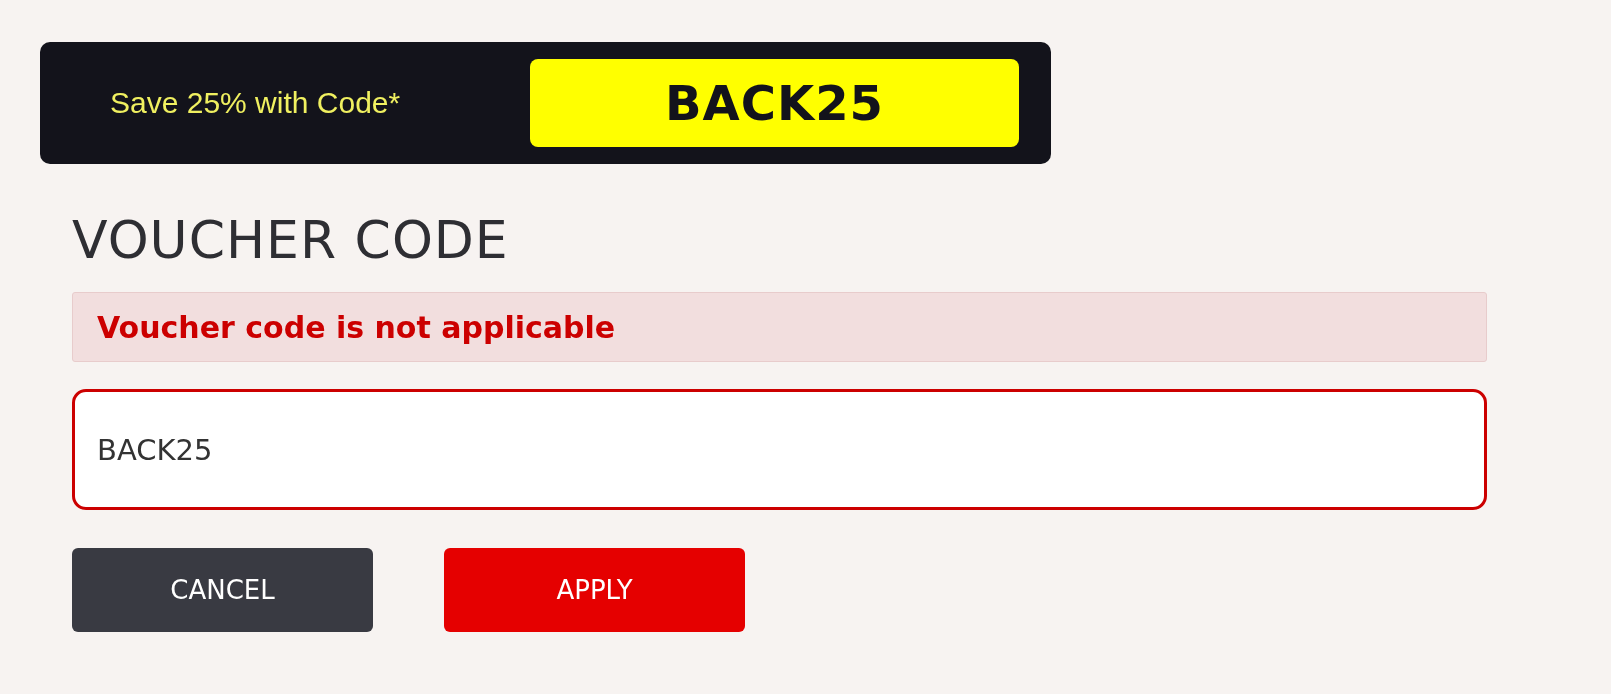  I want to click on error-message: Voucher code is not applicable, so click(779, 327).